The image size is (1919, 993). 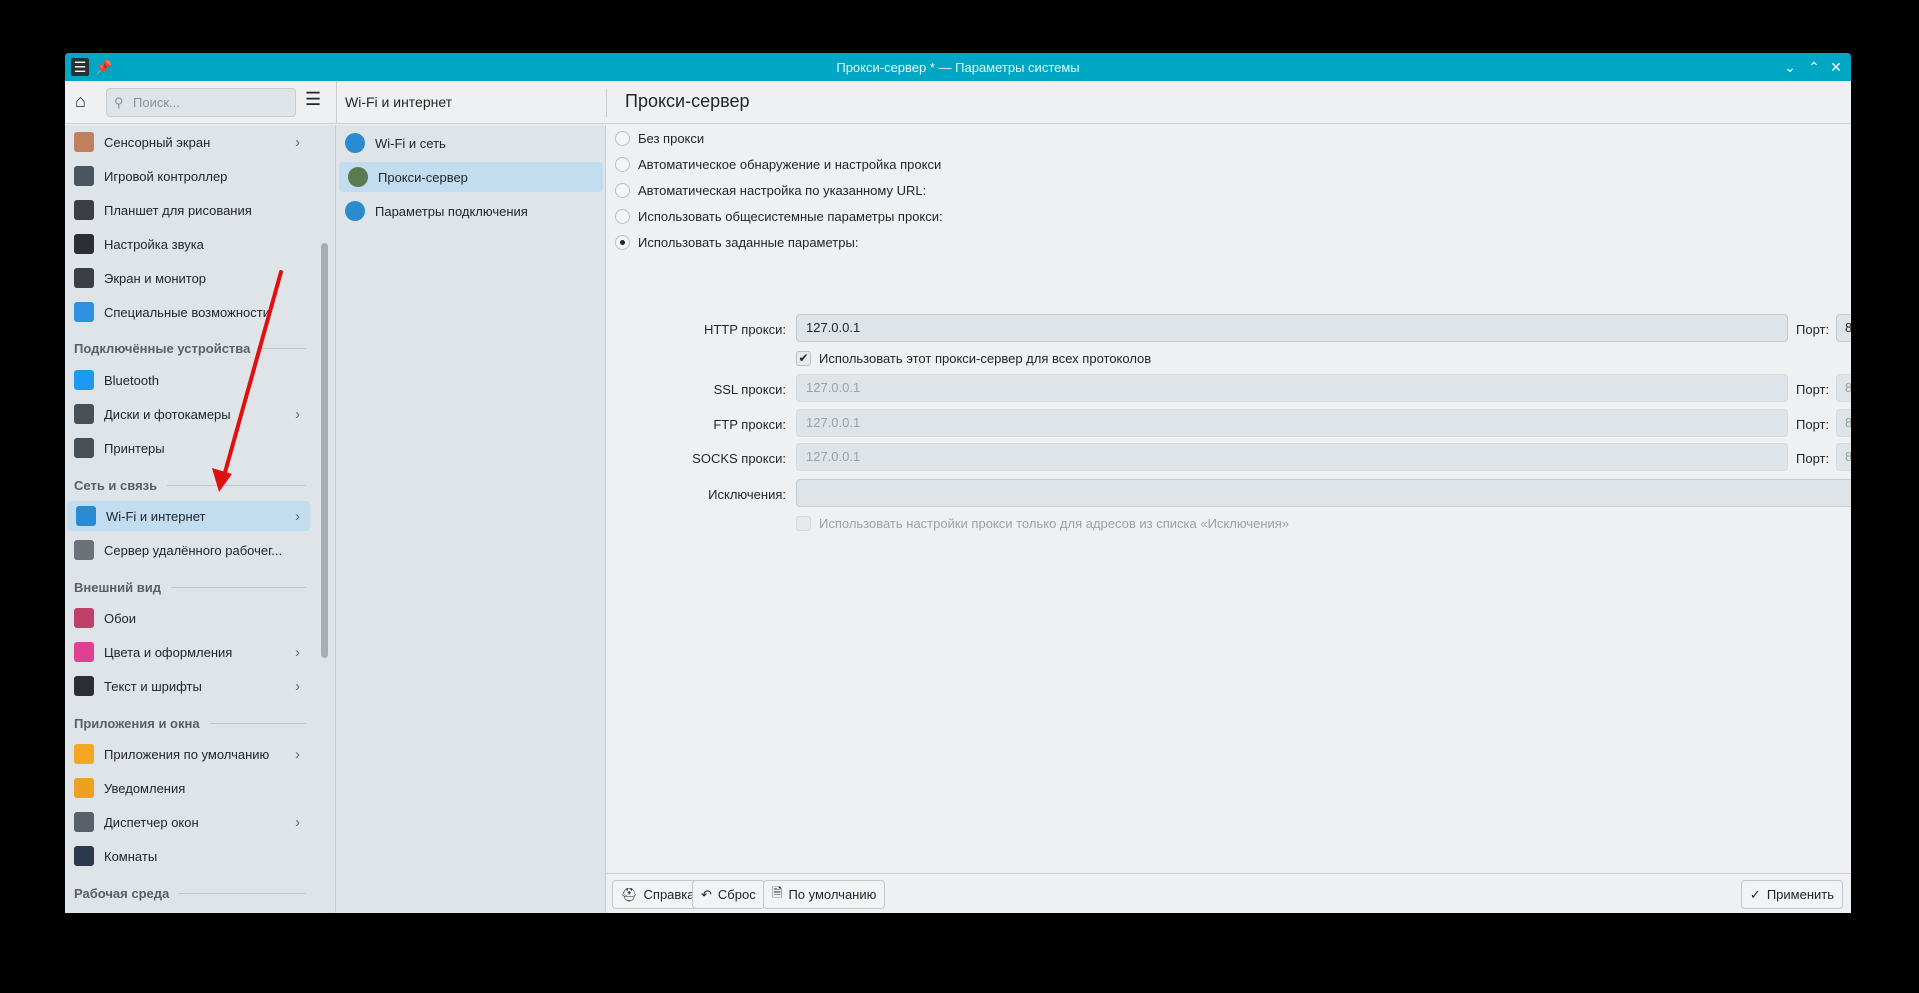 What do you see at coordinates (247, 381) in the screenshot?
I see `red-arrow-annotation` at bounding box center [247, 381].